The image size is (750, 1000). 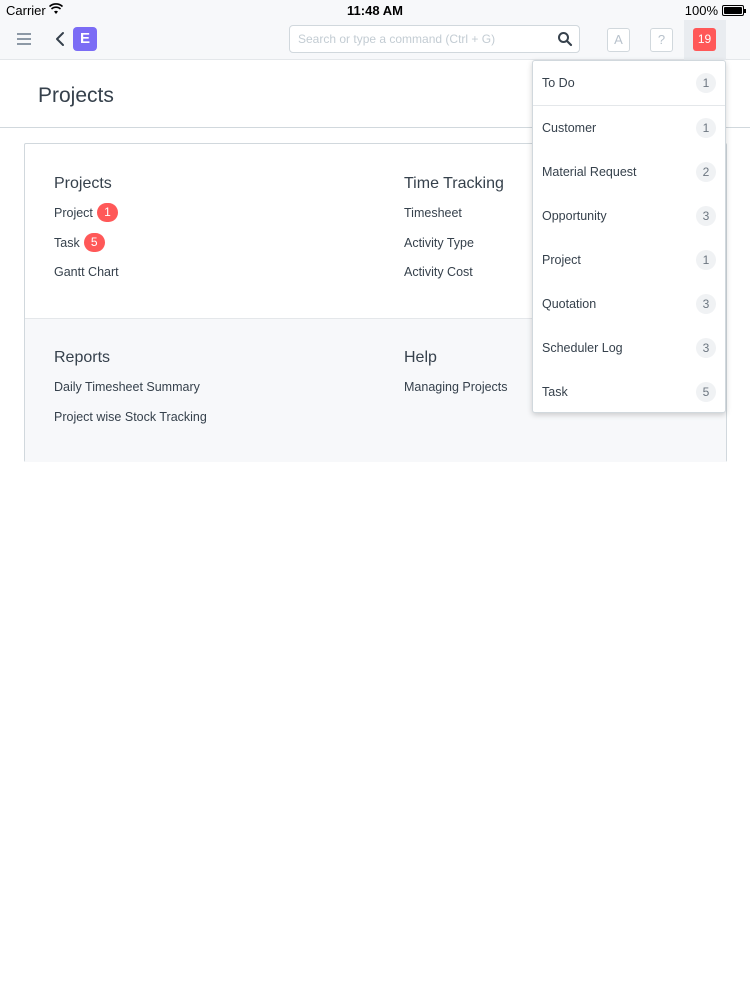 I want to click on link-project-wise-stock-tracking: Project wise Stock Tracking, so click(x=130, y=424).